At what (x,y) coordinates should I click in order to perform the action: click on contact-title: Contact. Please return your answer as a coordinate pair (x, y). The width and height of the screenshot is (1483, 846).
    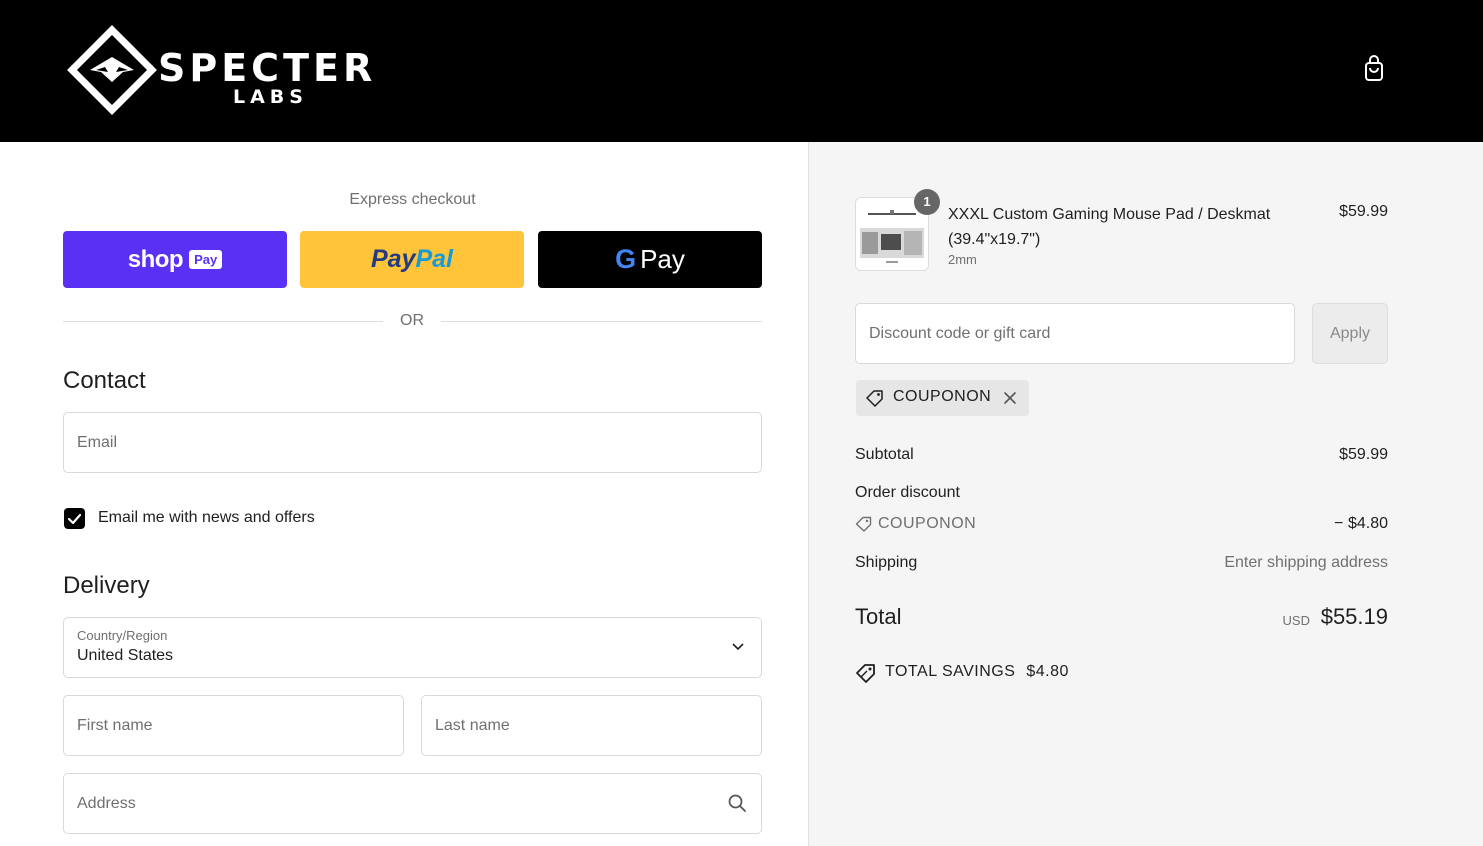
    Looking at the image, I should click on (104, 380).